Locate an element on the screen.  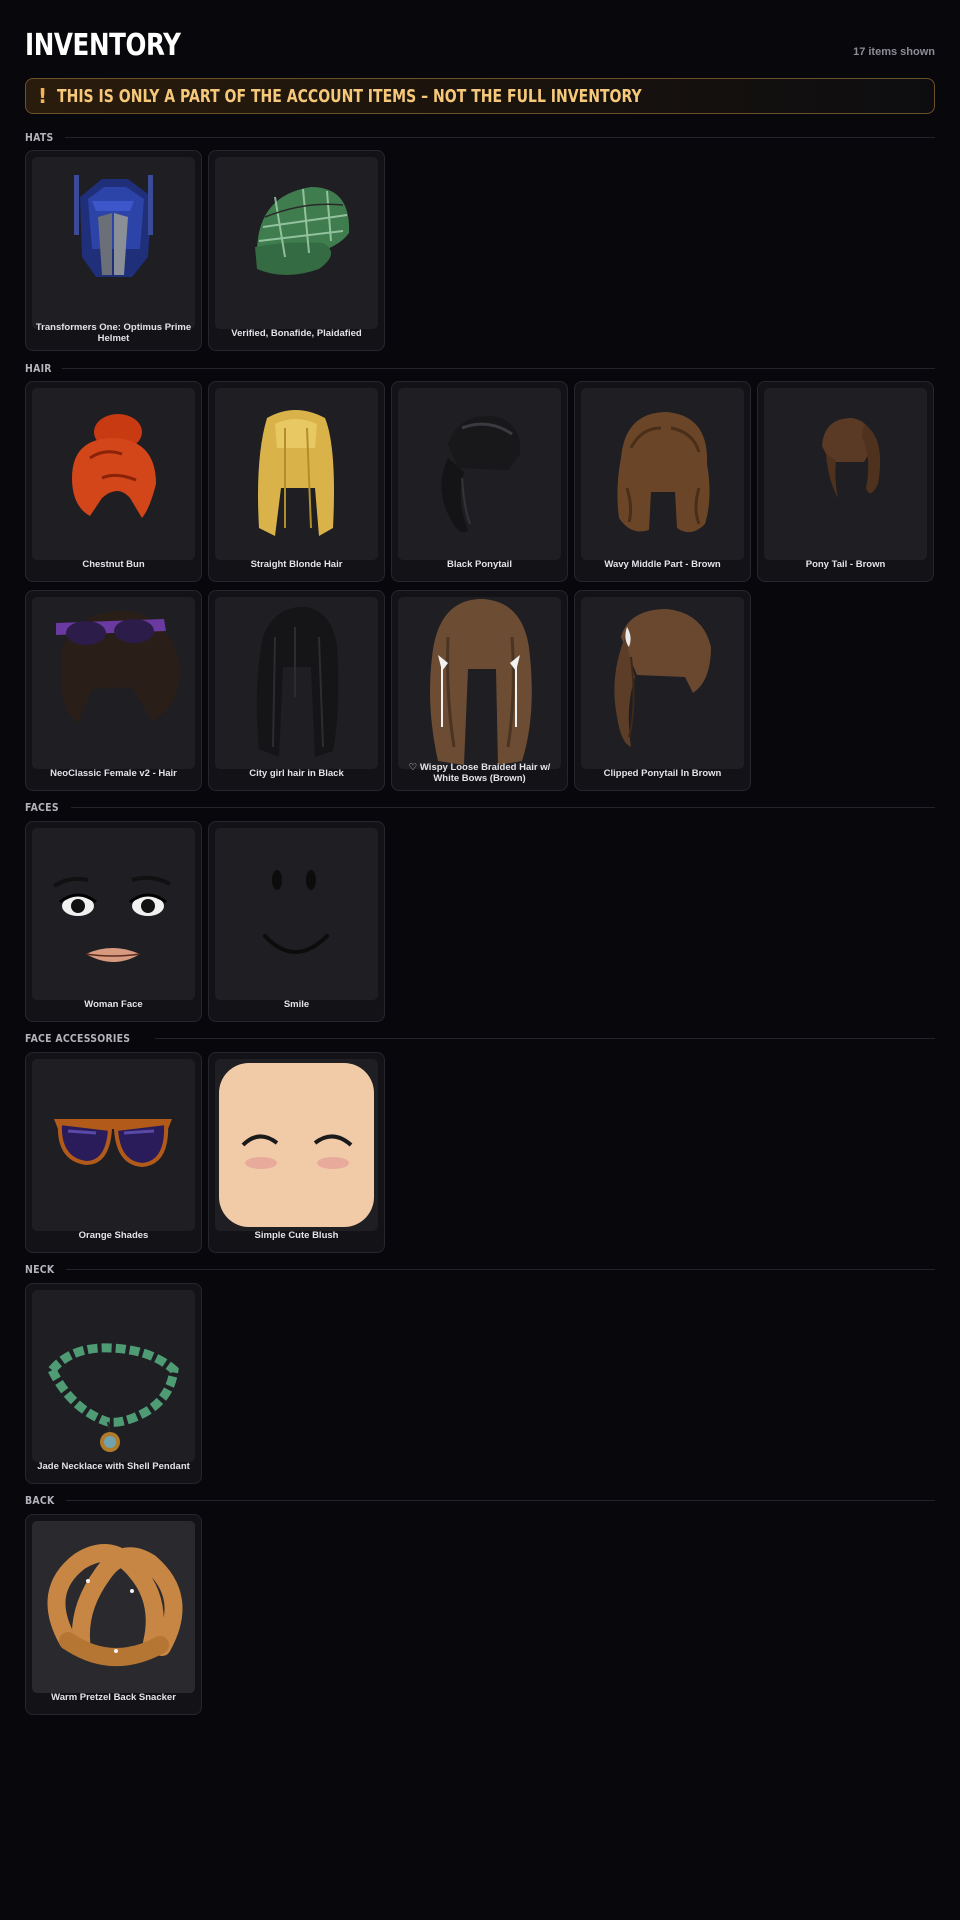
item-card: Transformers One: Optimus Prime Helmet is located at coordinates (113, 250).